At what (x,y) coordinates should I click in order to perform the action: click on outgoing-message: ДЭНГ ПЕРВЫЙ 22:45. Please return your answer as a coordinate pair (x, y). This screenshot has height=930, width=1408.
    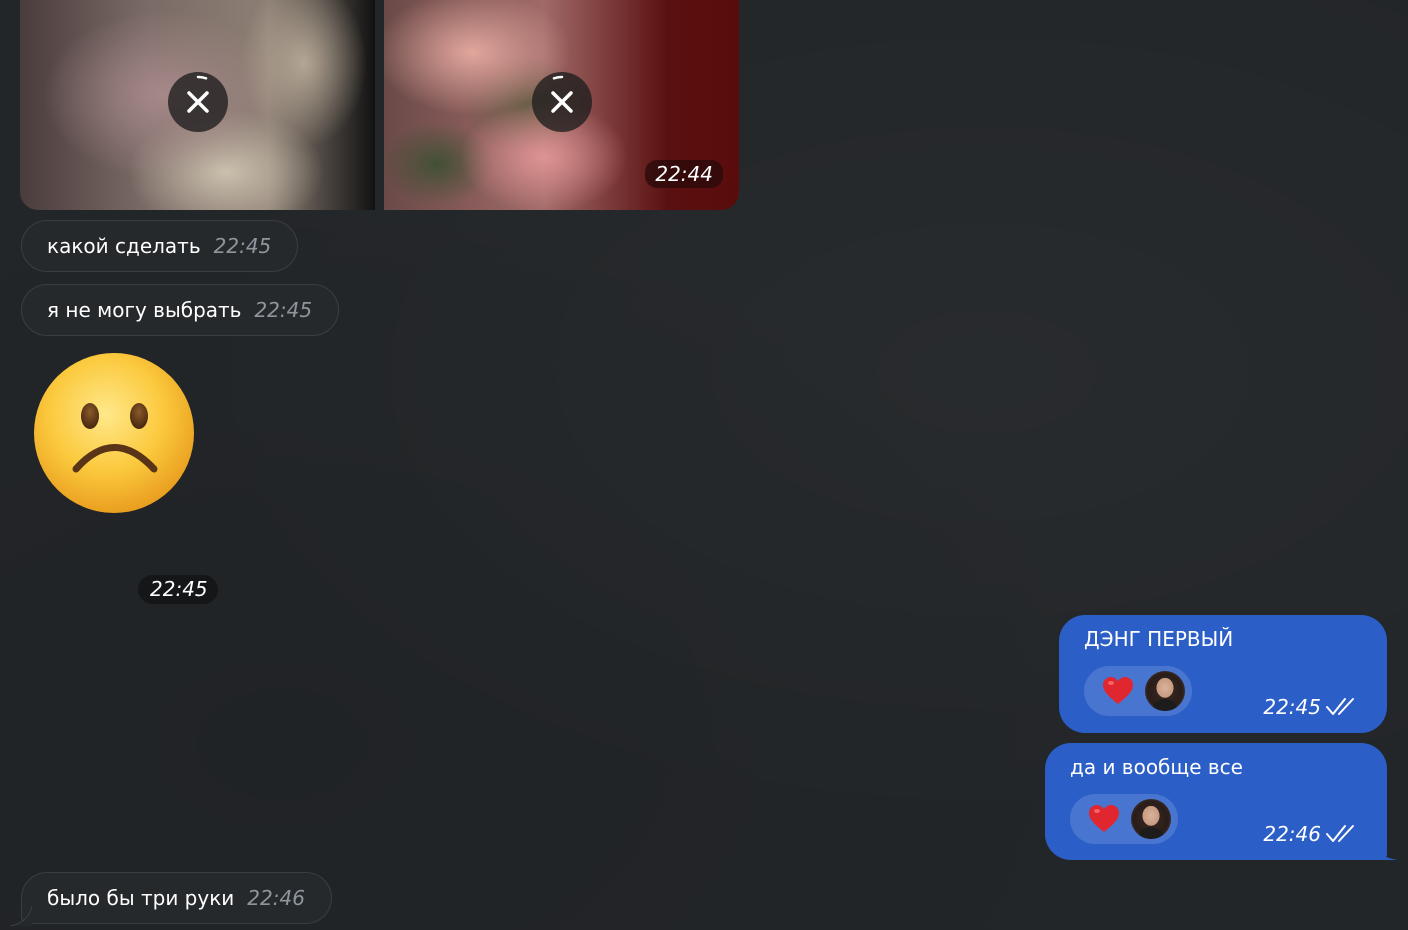
    Looking at the image, I should click on (1223, 674).